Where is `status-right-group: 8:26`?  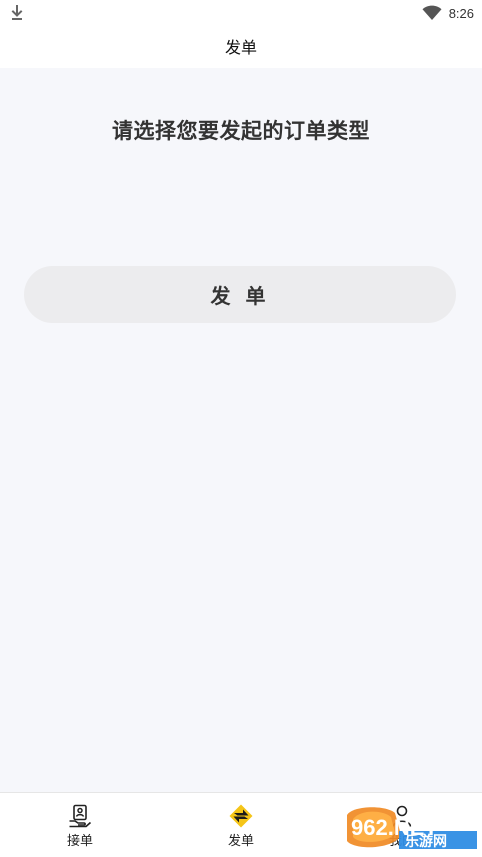 status-right-group: 8:26 is located at coordinates (448, 13).